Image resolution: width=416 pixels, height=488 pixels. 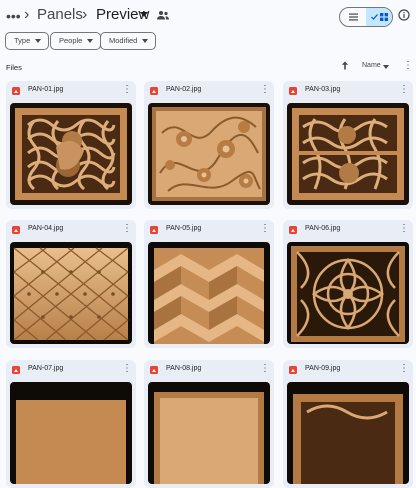 What do you see at coordinates (404, 15) in the screenshot?
I see `info-icon` at bounding box center [404, 15].